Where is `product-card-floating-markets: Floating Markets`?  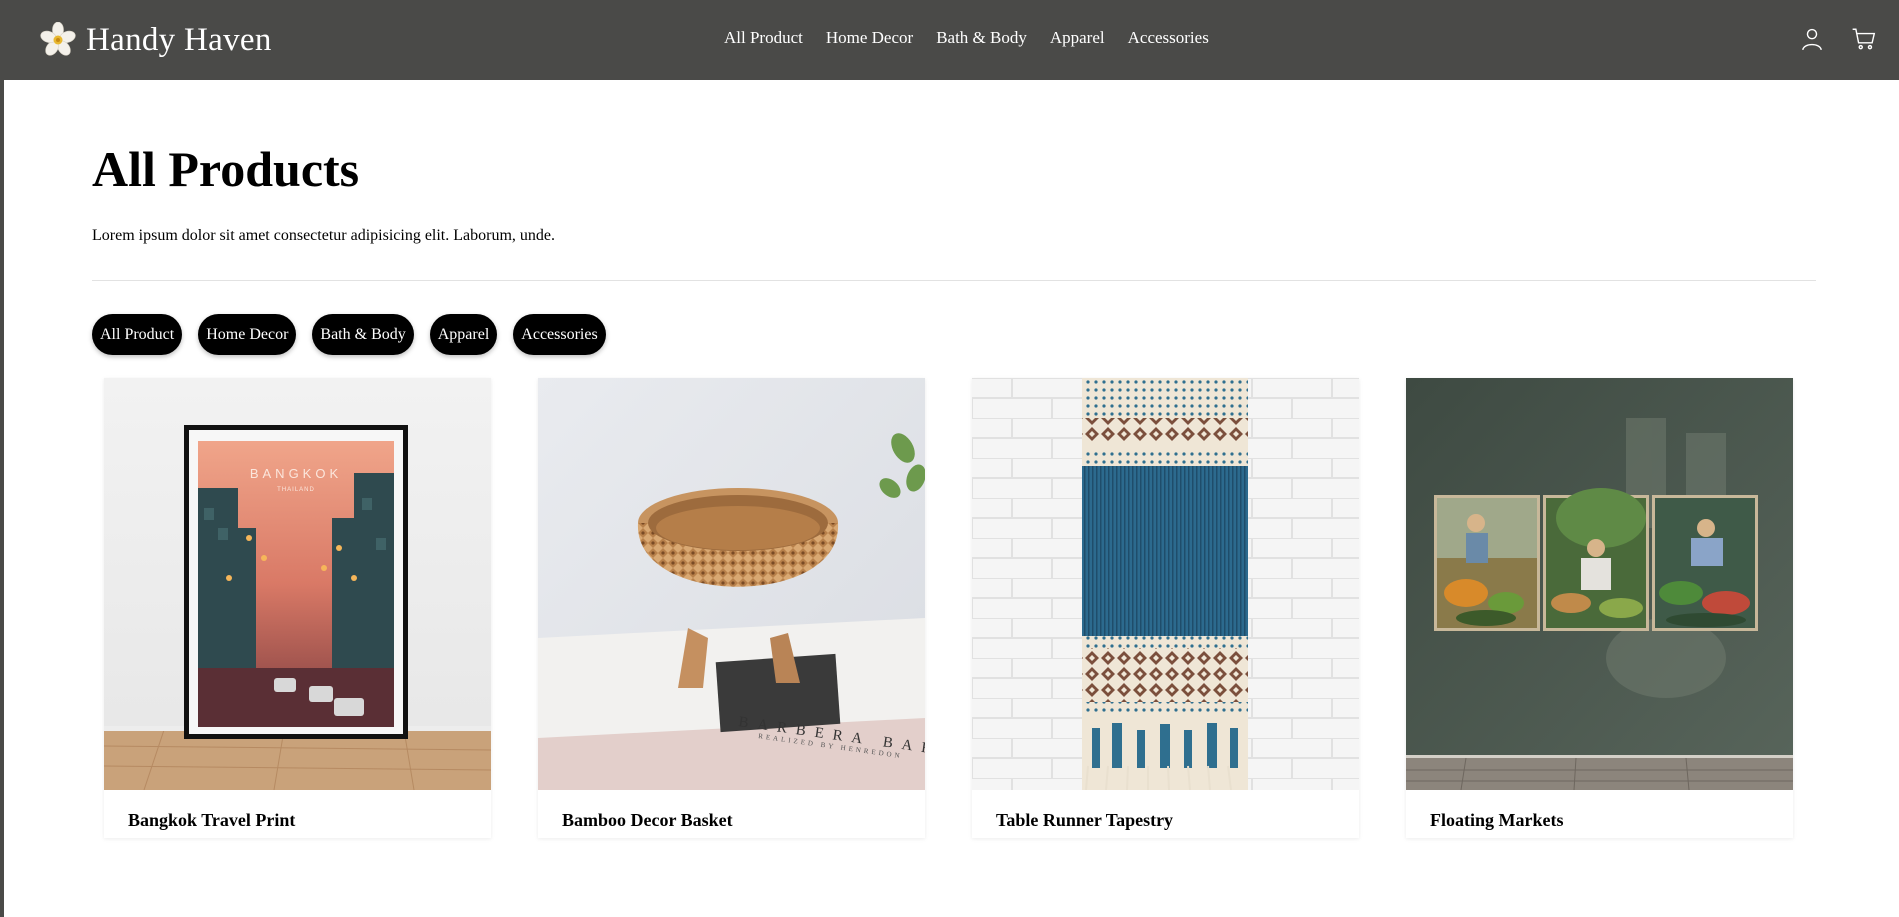 product-card-floating-markets: Floating Markets is located at coordinates (1599, 608).